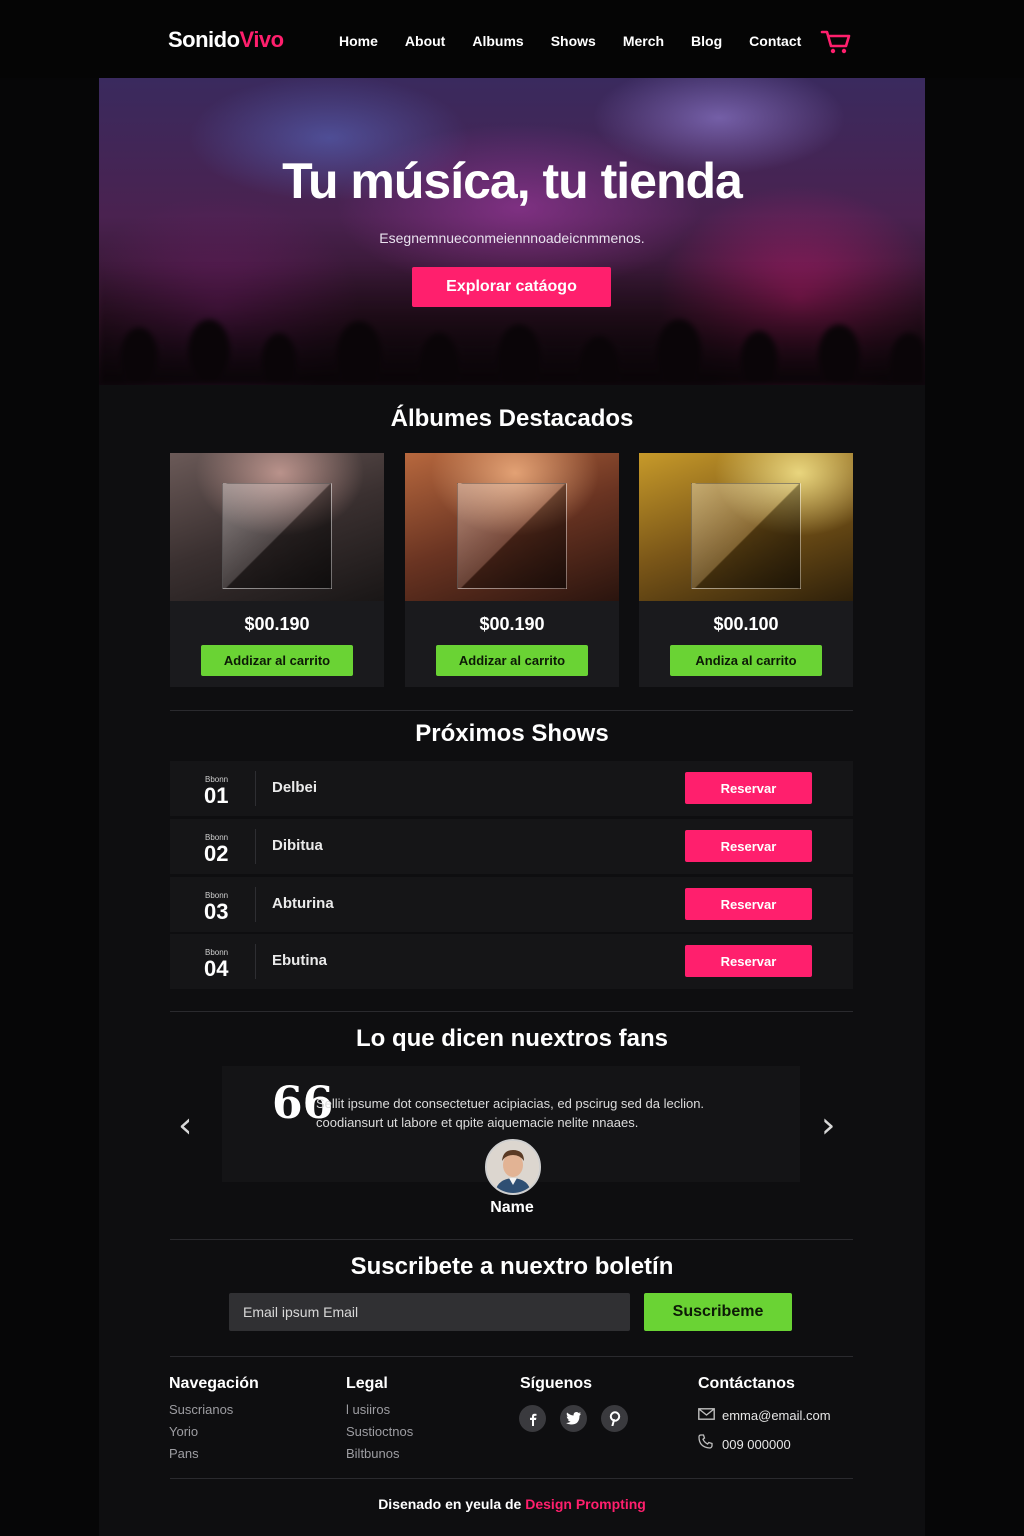 Image resolution: width=1024 pixels, height=1536 pixels. I want to click on hero-subtitle: Esegnemnueconmeiennnoadeicnmmenos., so click(512, 238).